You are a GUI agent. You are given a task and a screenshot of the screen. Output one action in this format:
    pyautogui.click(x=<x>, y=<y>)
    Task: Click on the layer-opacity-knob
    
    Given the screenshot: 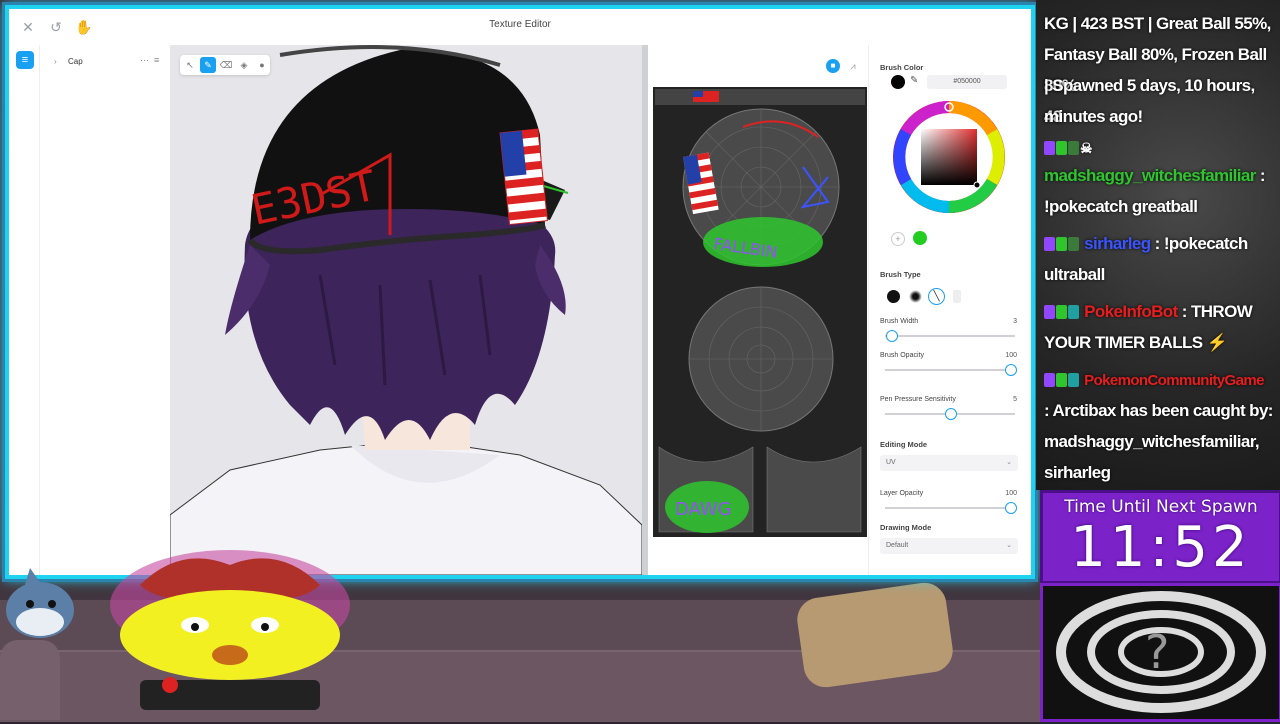 What is the action you would take?
    pyautogui.click(x=1011, y=508)
    